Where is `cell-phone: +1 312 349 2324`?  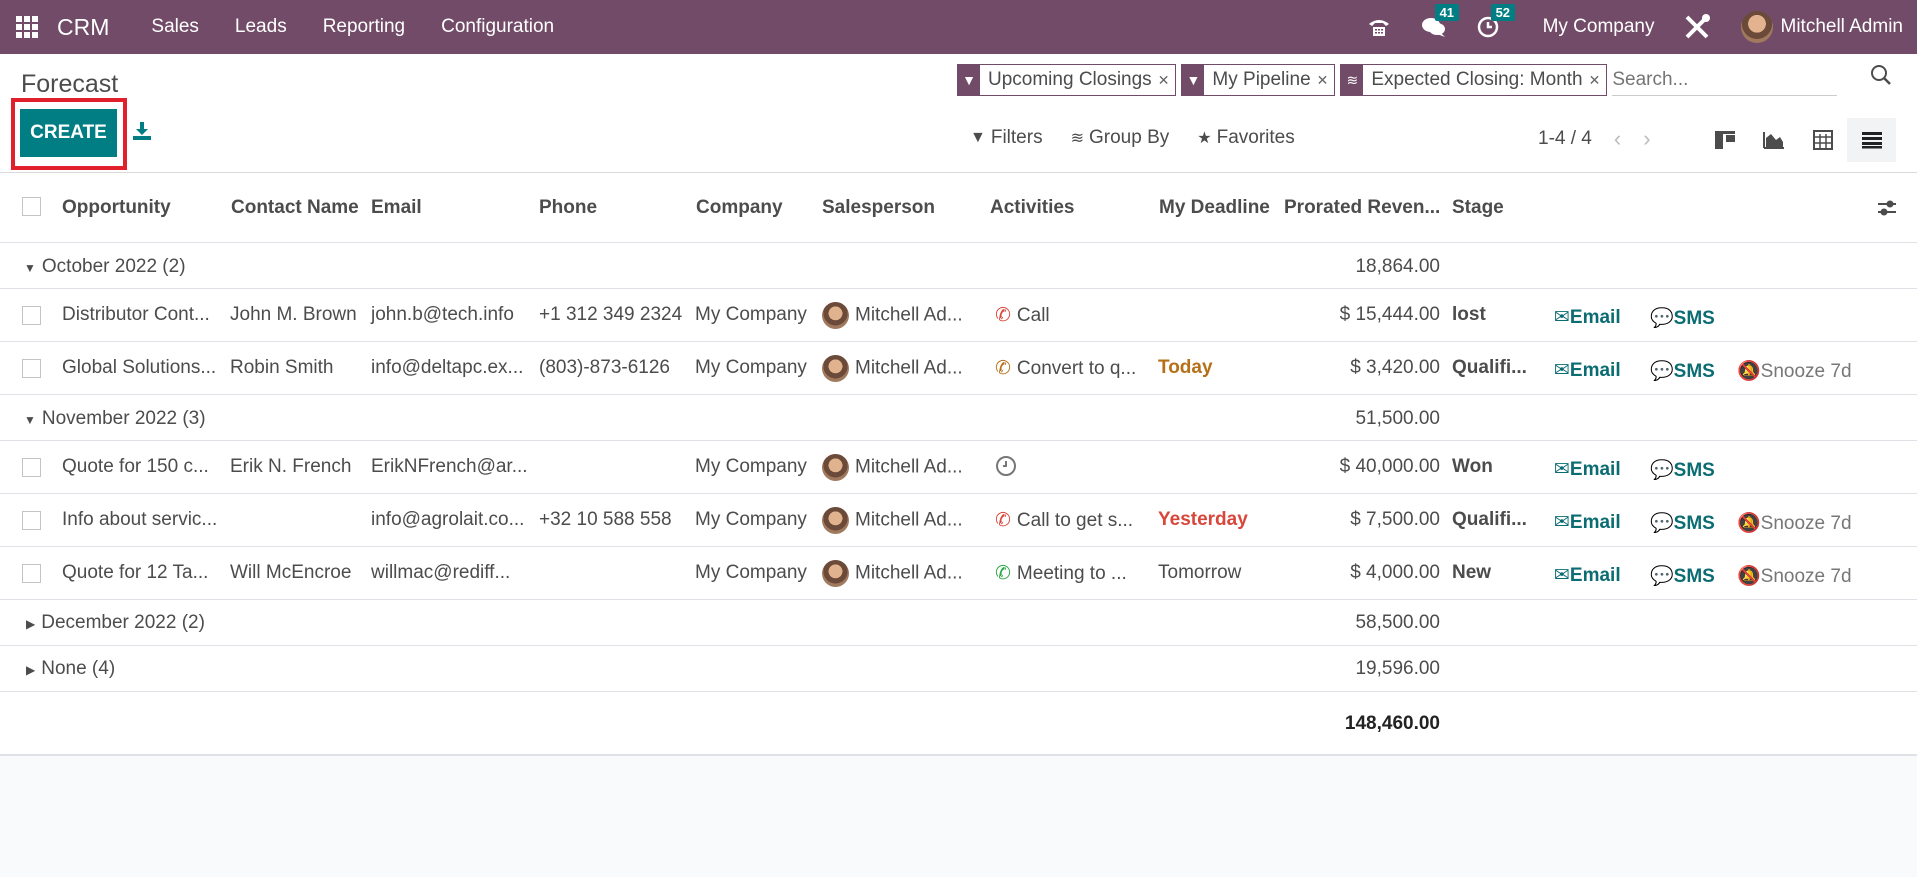
cell-phone: +1 312 349 2324 is located at coordinates (611, 314).